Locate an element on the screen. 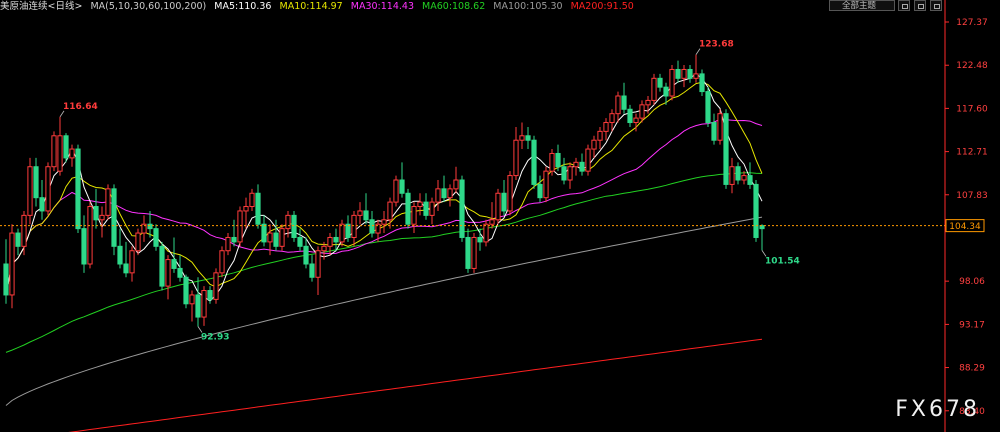 This screenshot has width=1000, height=432. annotation-high-2: 123.68 is located at coordinates (716, 45).